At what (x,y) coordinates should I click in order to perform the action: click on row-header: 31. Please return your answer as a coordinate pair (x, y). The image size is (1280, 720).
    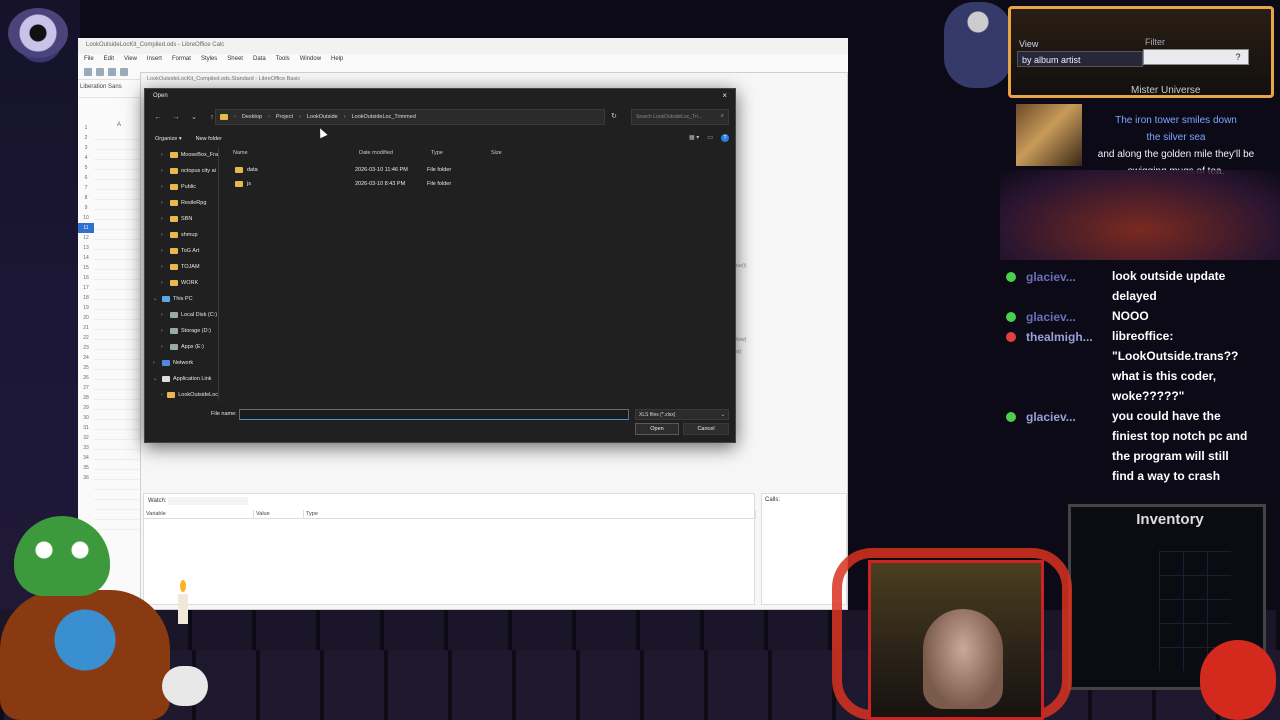
    Looking at the image, I should click on (86, 428).